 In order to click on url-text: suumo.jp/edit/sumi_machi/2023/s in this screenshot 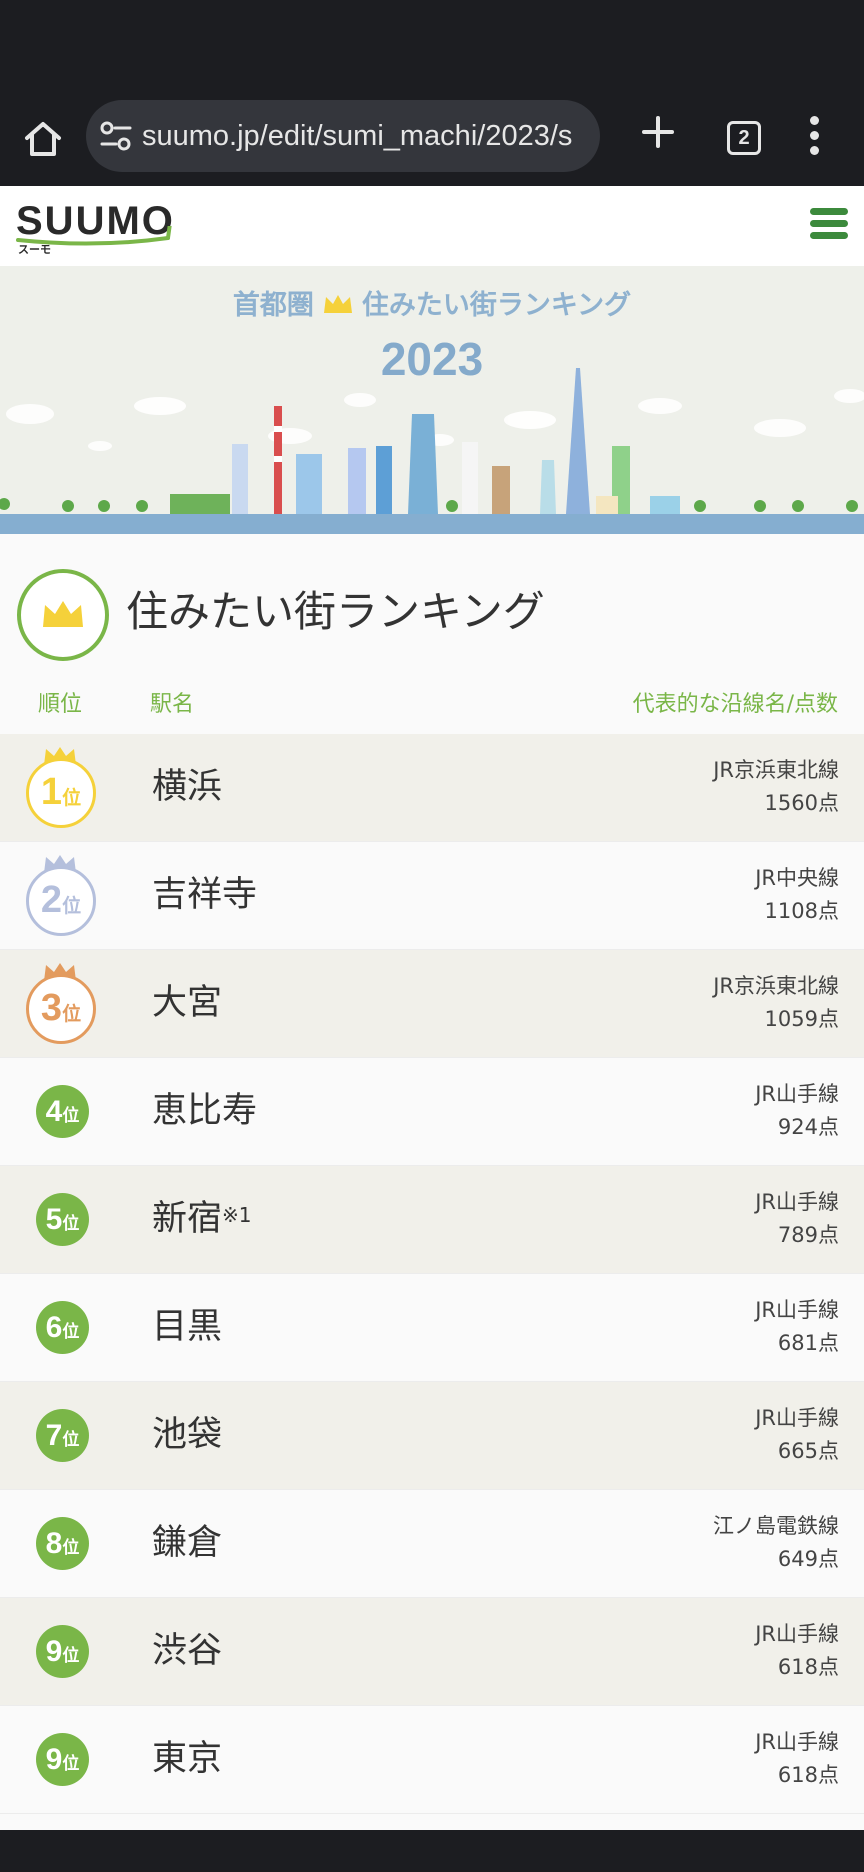, I will do `click(367, 136)`.